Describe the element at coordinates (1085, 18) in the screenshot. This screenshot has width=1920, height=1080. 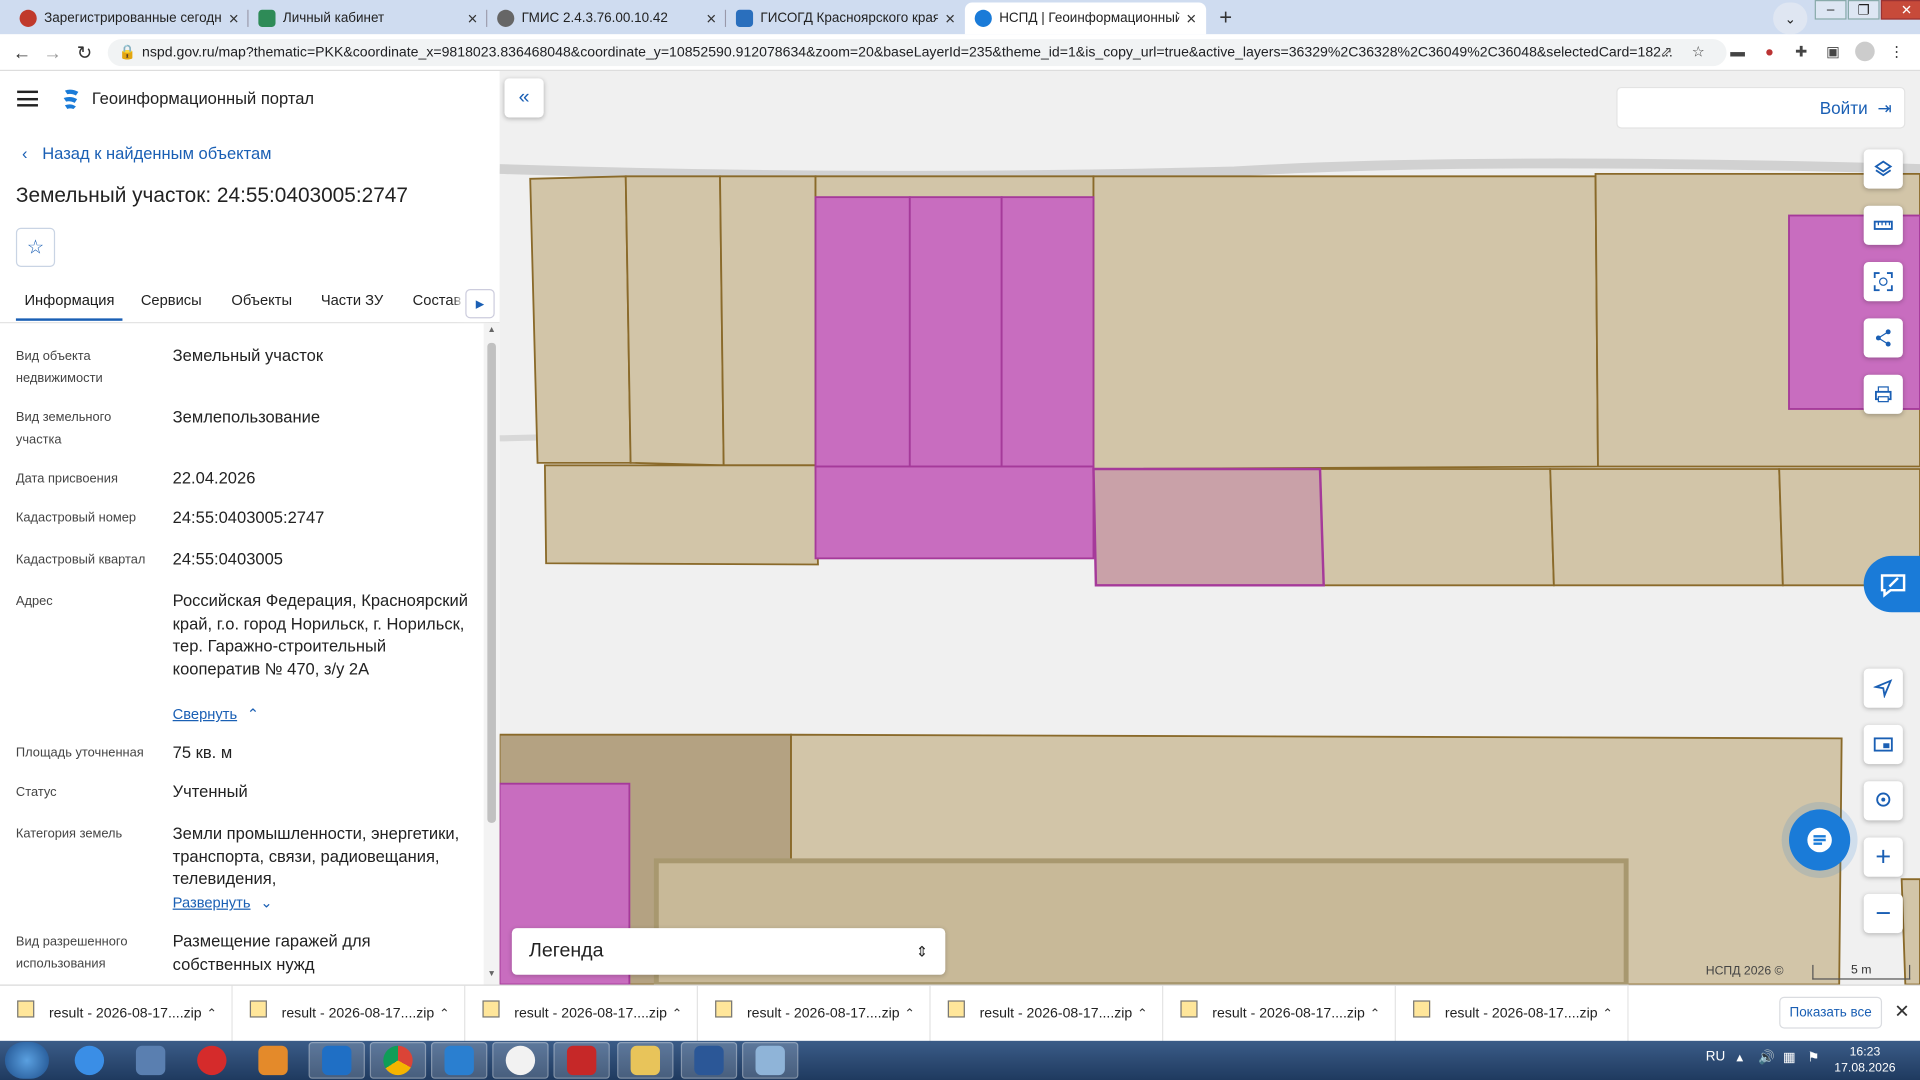
I see `browser-tab-active: НСПД | Геоинформационный по ×` at that location.